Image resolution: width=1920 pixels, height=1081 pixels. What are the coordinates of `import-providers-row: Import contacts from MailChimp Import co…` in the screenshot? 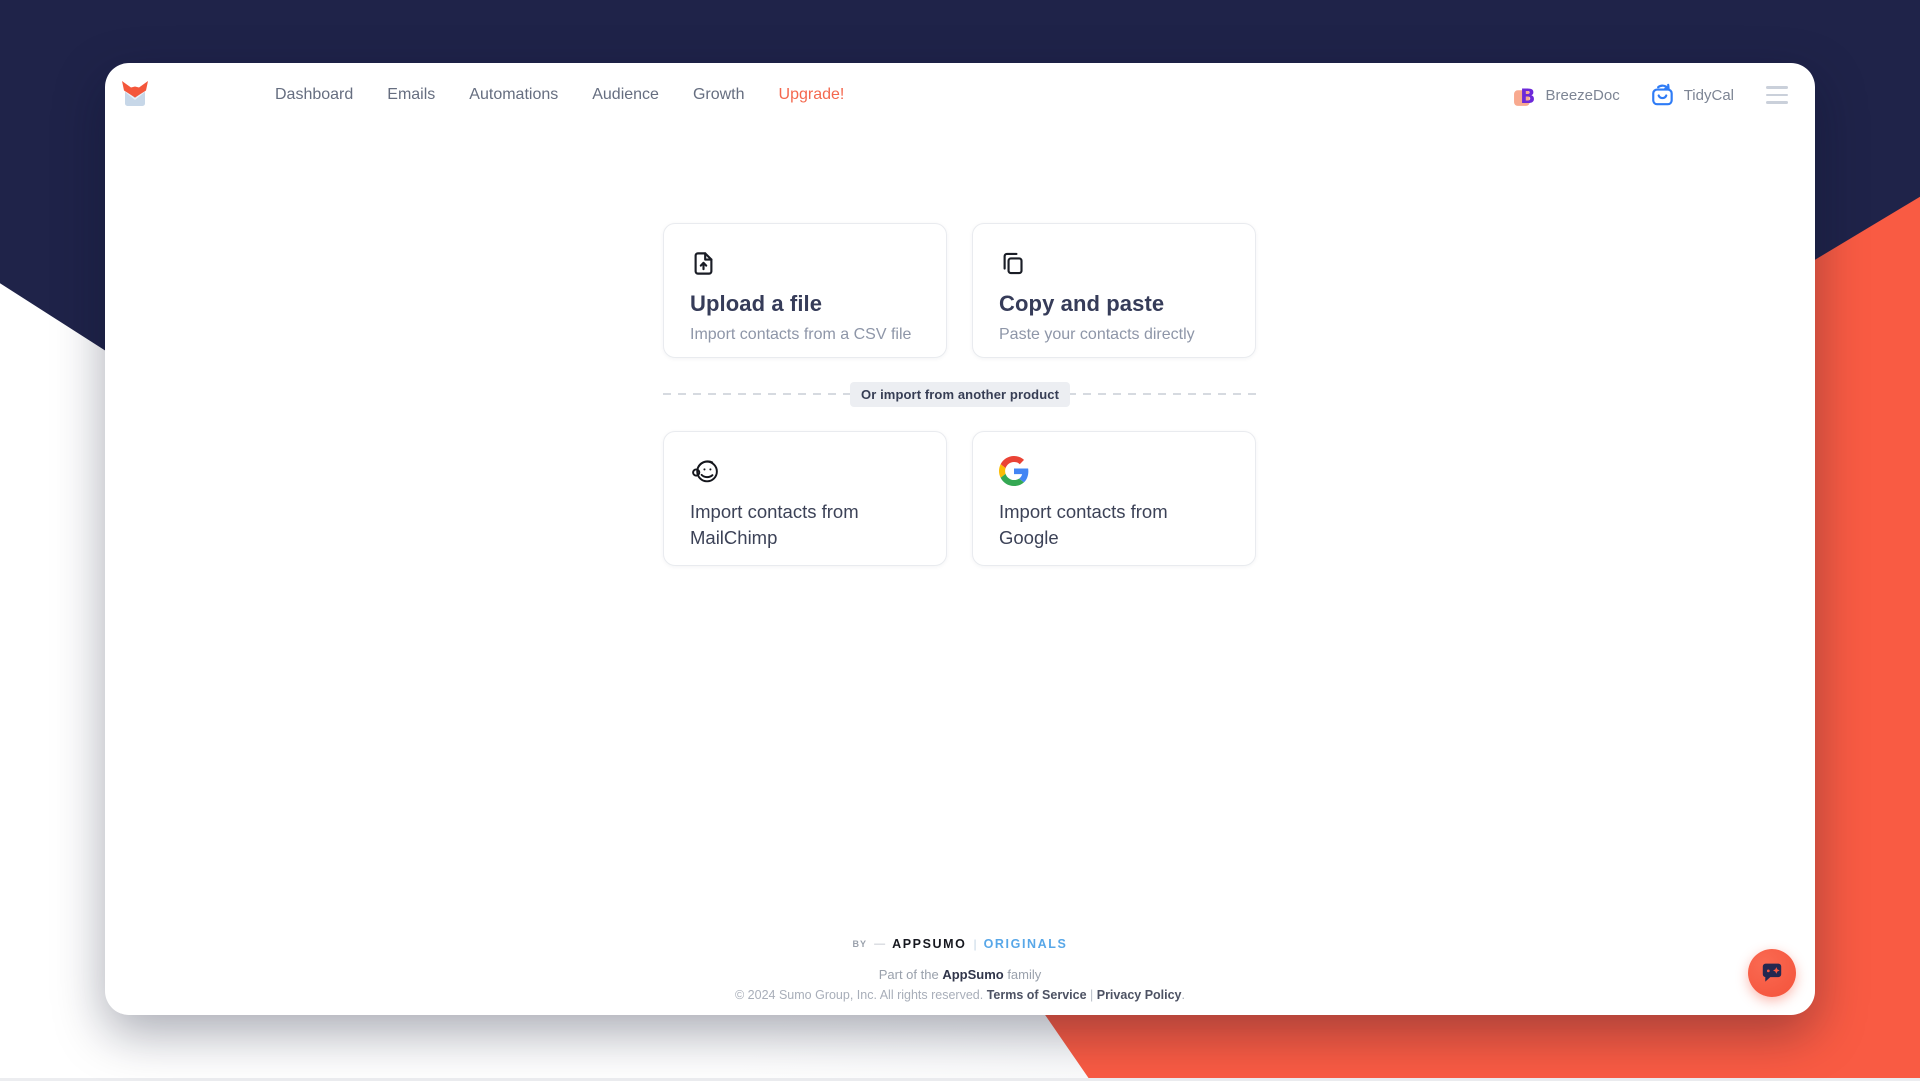 It's located at (960, 498).